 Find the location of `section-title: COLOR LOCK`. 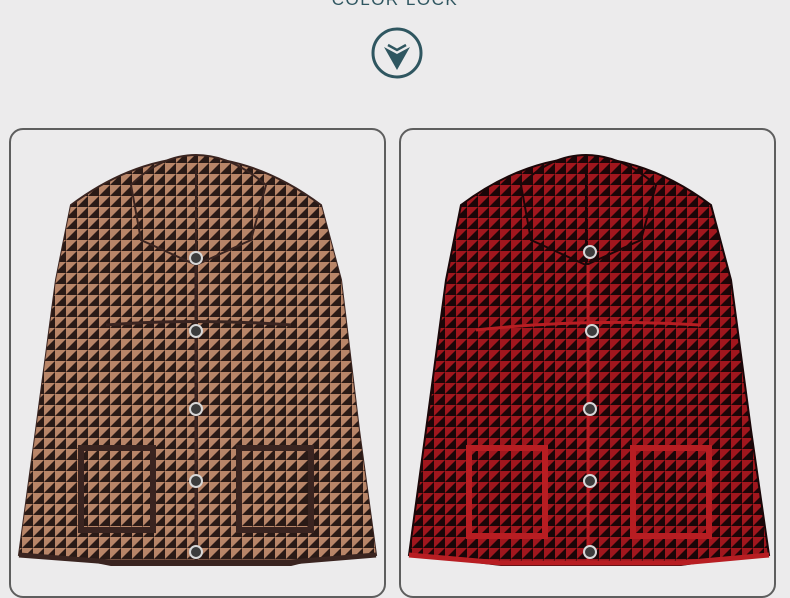

section-title: COLOR LOCK is located at coordinates (395, 4).